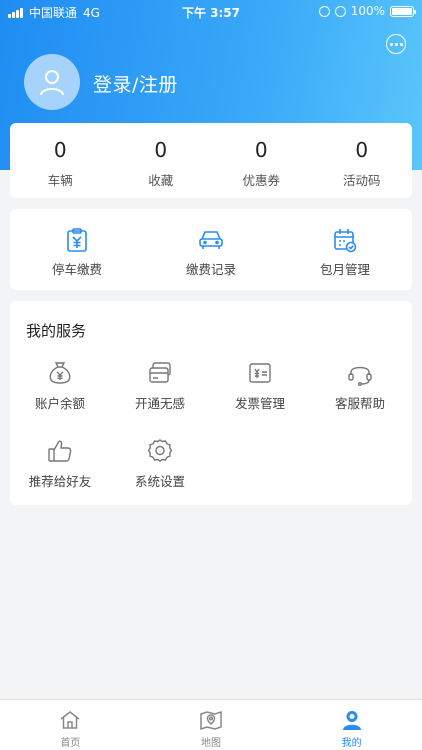 The width and height of the screenshot is (422, 750). Describe the element at coordinates (345, 241) in the screenshot. I see `calendar-check-icon` at that location.